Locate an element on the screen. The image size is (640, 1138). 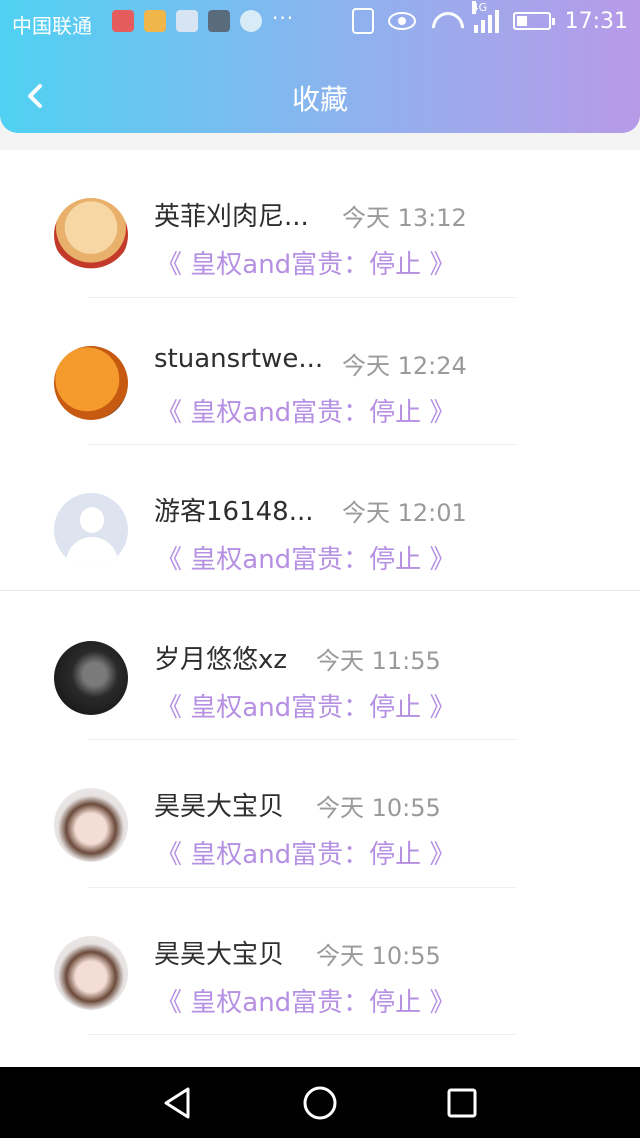
timestamp: 今天 12:01 is located at coordinates (404, 513).